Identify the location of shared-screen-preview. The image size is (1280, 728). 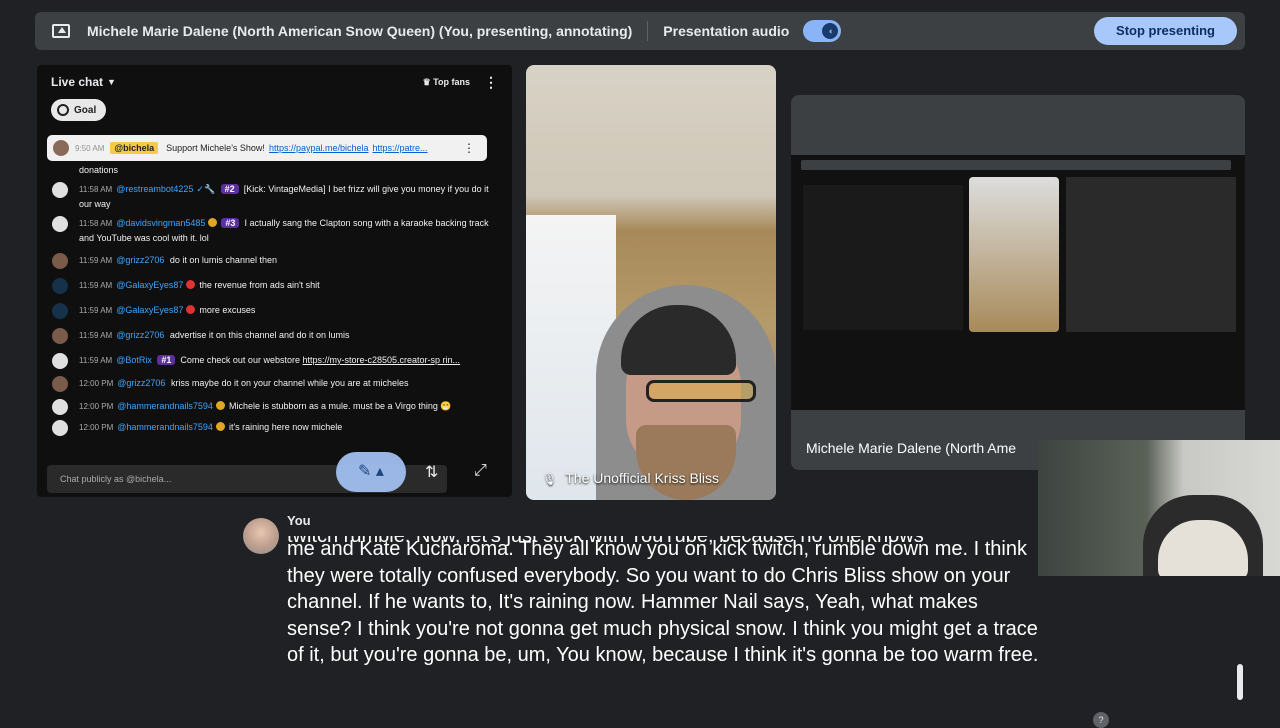
(1018, 282).